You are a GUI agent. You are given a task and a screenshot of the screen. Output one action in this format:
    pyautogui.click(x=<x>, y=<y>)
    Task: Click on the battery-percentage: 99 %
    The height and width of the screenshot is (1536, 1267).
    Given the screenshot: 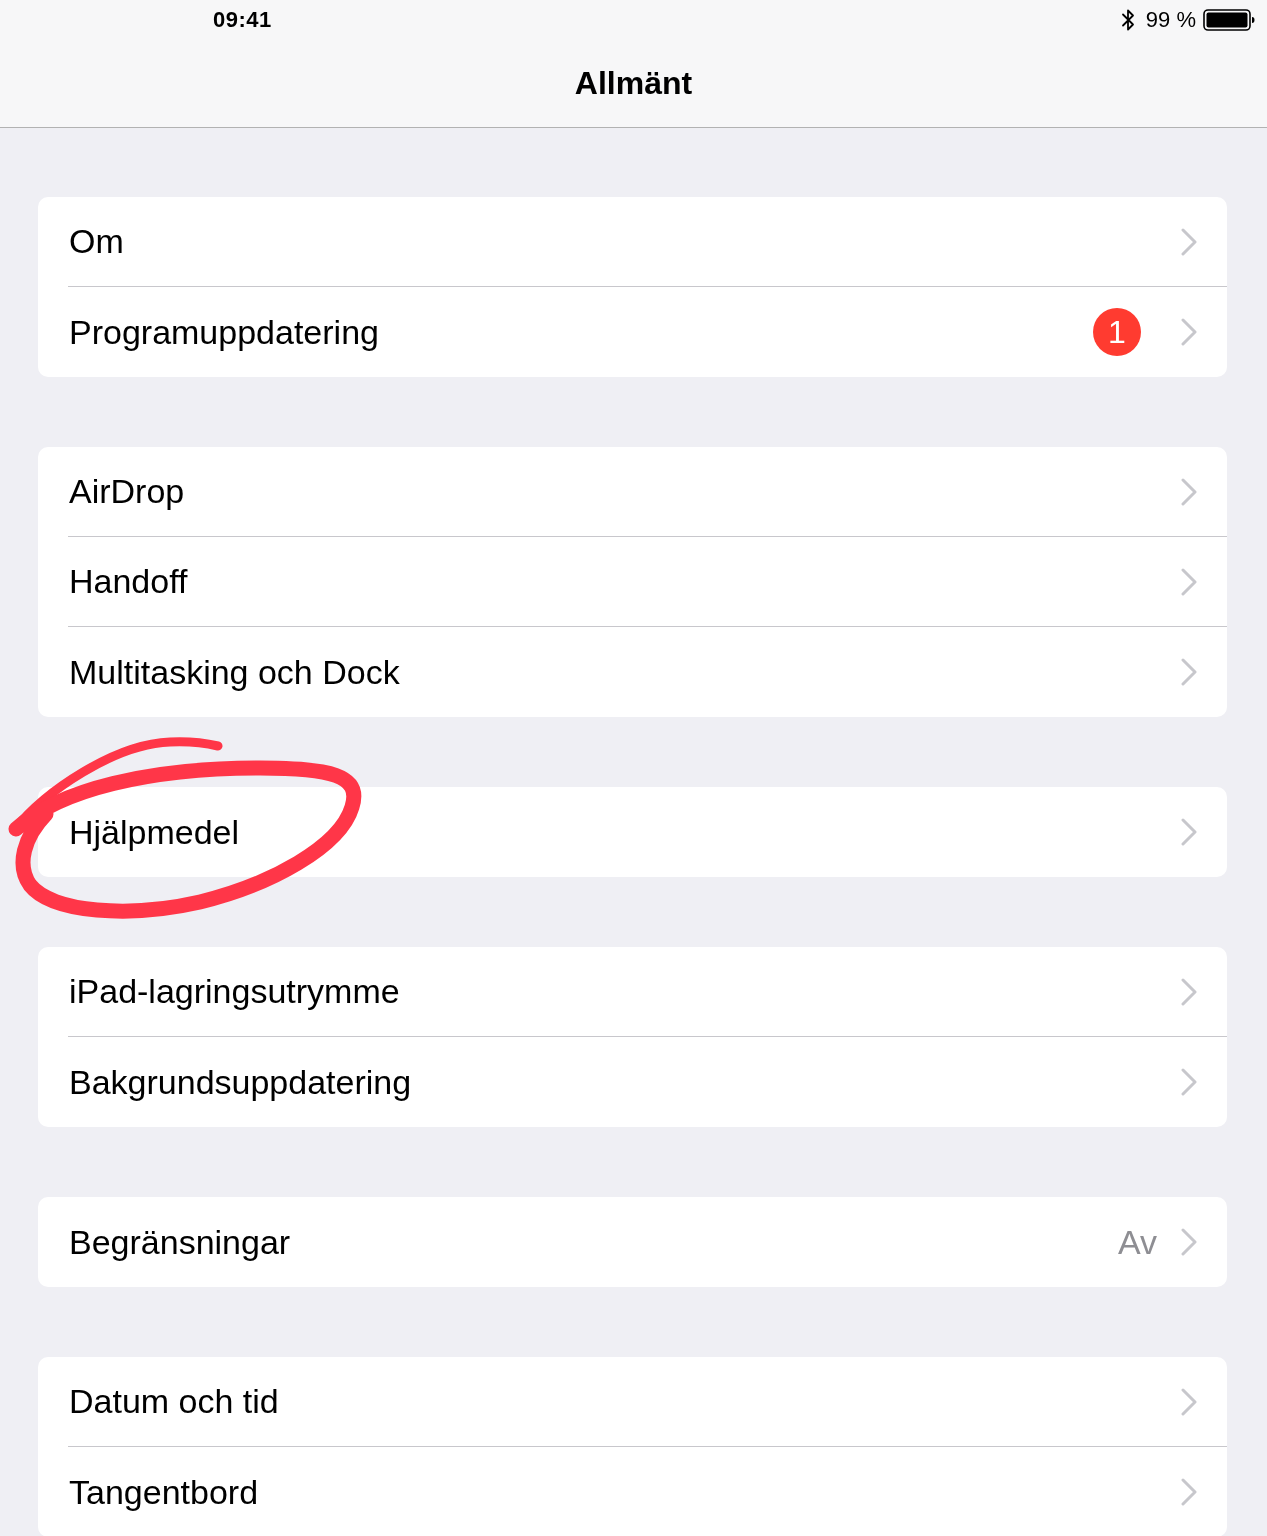 What is the action you would take?
    pyautogui.click(x=1170, y=20)
    